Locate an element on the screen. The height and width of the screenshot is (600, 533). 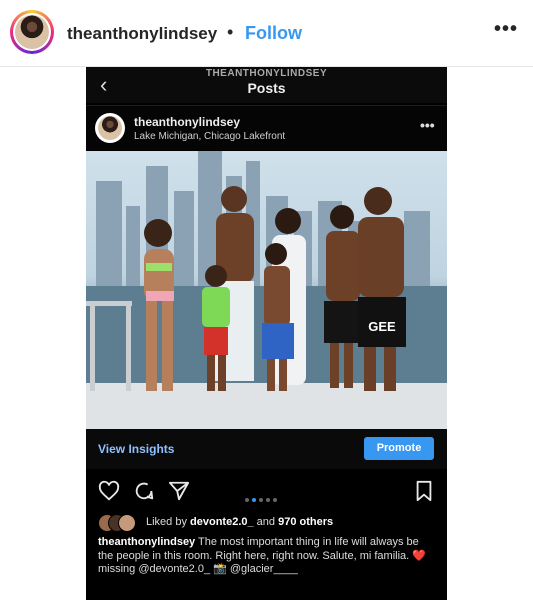
likes-prefix: Liked by is located at coordinates (168, 522).